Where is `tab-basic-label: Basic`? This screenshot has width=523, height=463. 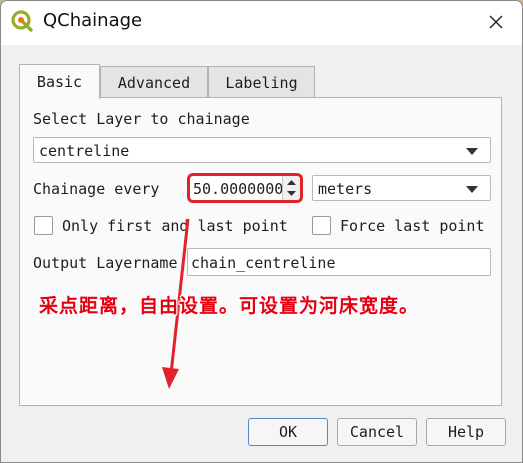 tab-basic-label: Basic is located at coordinates (59, 82).